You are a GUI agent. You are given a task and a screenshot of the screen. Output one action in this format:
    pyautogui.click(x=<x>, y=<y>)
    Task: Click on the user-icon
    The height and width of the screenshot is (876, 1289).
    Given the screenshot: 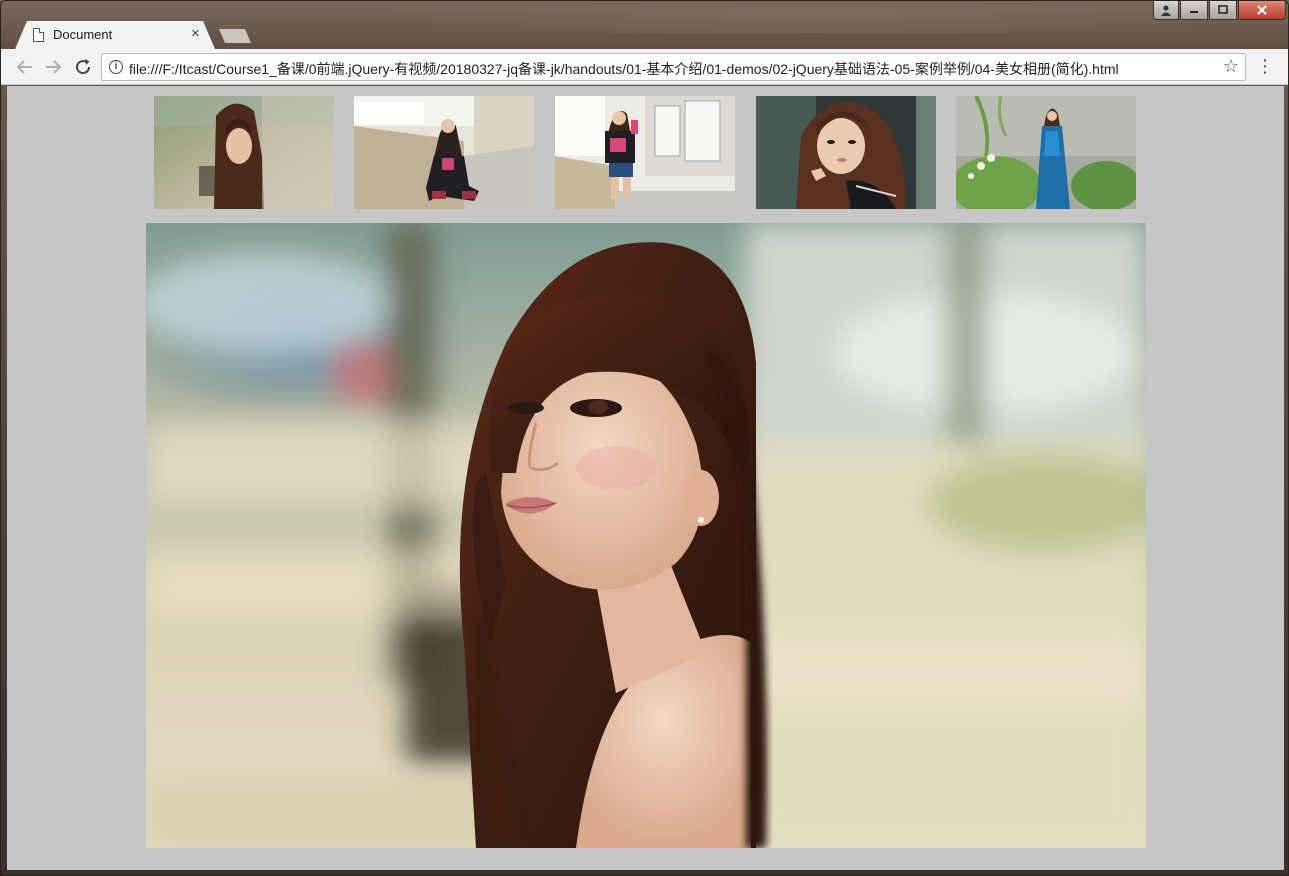 What is the action you would take?
    pyautogui.click(x=1166, y=10)
    